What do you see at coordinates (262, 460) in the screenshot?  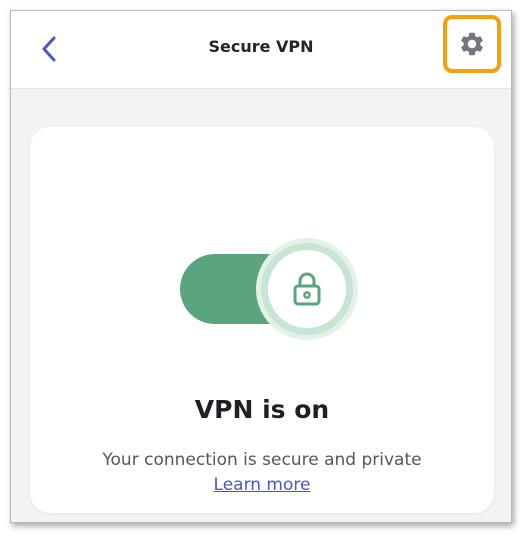 I see `vpn-status-description: Your connection is secure and private` at bounding box center [262, 460].